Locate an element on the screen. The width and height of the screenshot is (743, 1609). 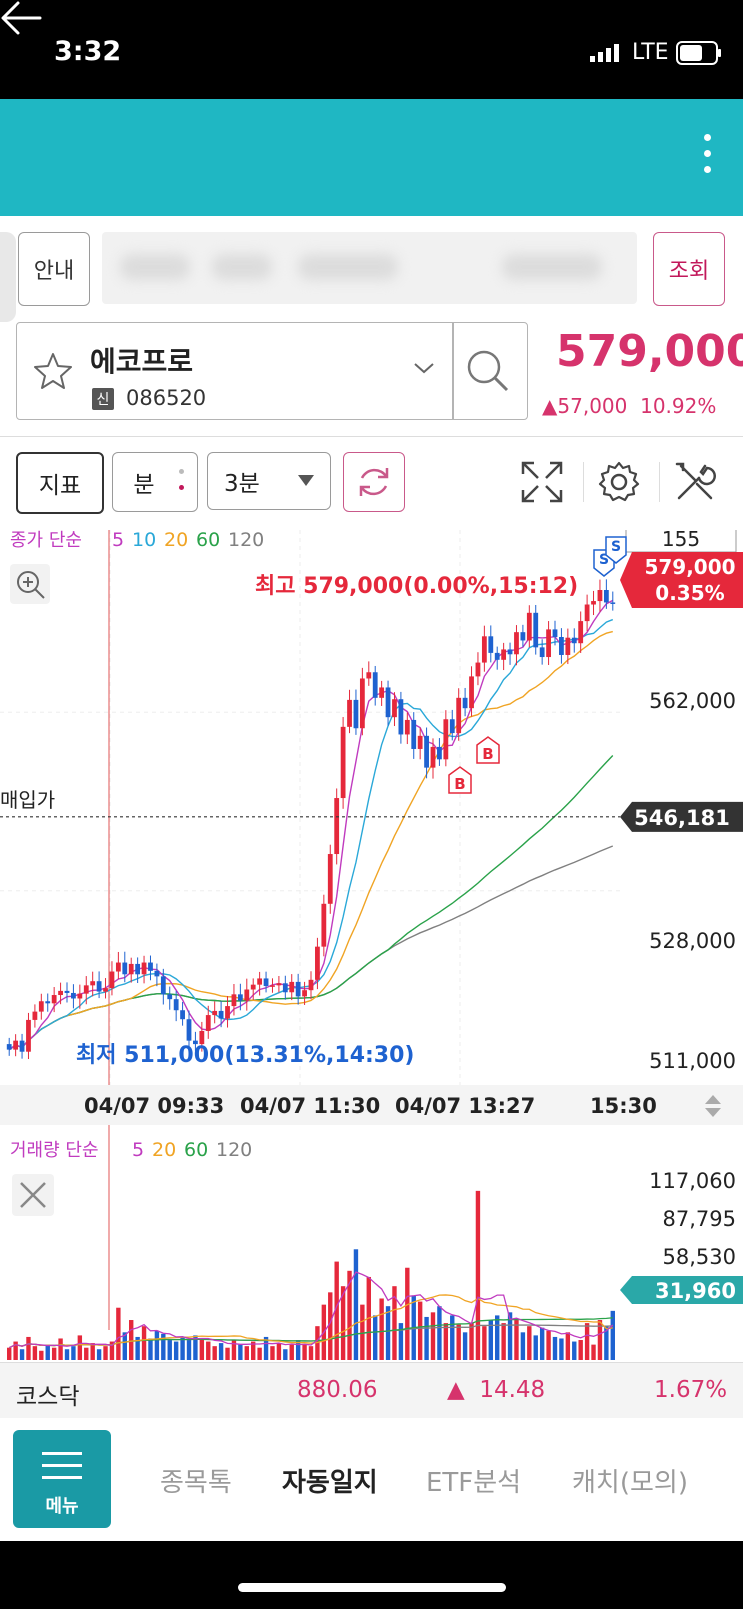
star-icon is located at coordinates (53, 371).